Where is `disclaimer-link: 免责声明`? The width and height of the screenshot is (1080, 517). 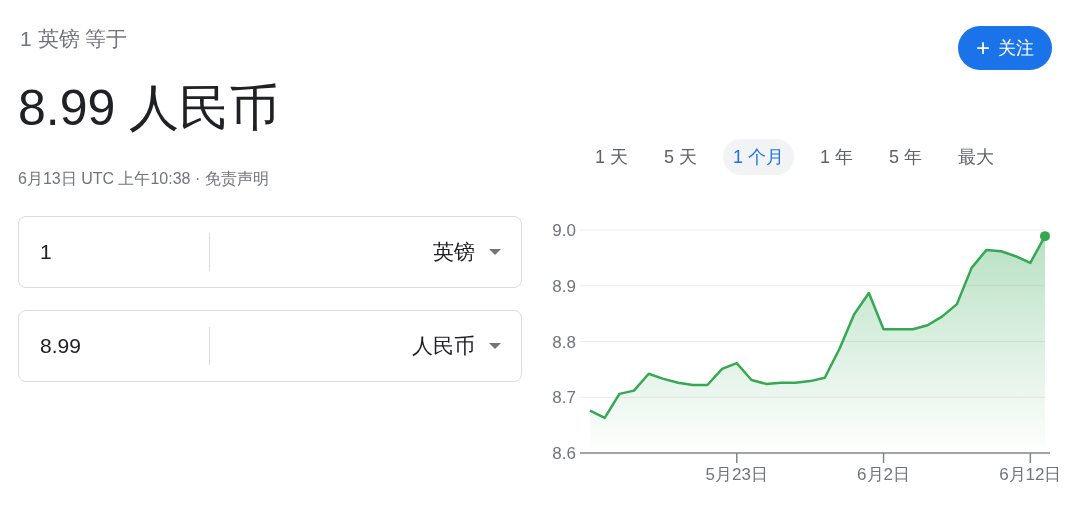
disclaimer-link: 免责声明 is located at coordinates (236, 179).